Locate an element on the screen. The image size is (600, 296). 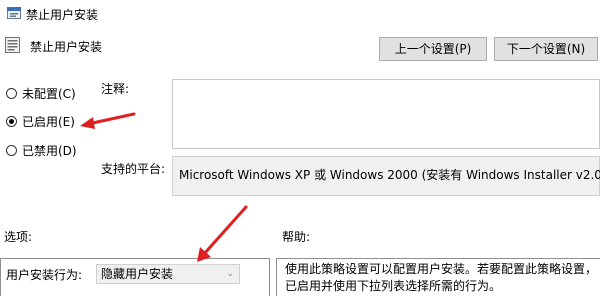
radio-not-configured: 未配置(C) is located at coordinates (41, 93).